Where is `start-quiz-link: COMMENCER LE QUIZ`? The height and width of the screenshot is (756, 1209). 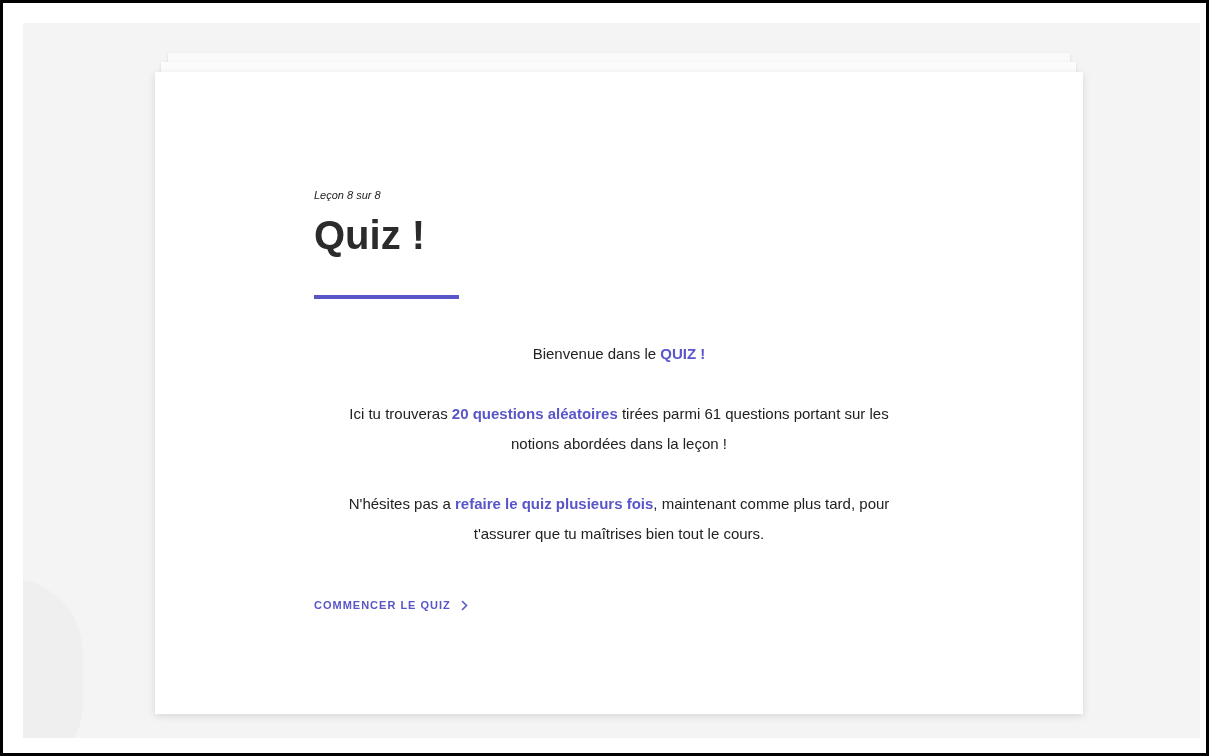
start-quiz-link: COMMENCER LE QUIZ is located at coordinates (391, 605).